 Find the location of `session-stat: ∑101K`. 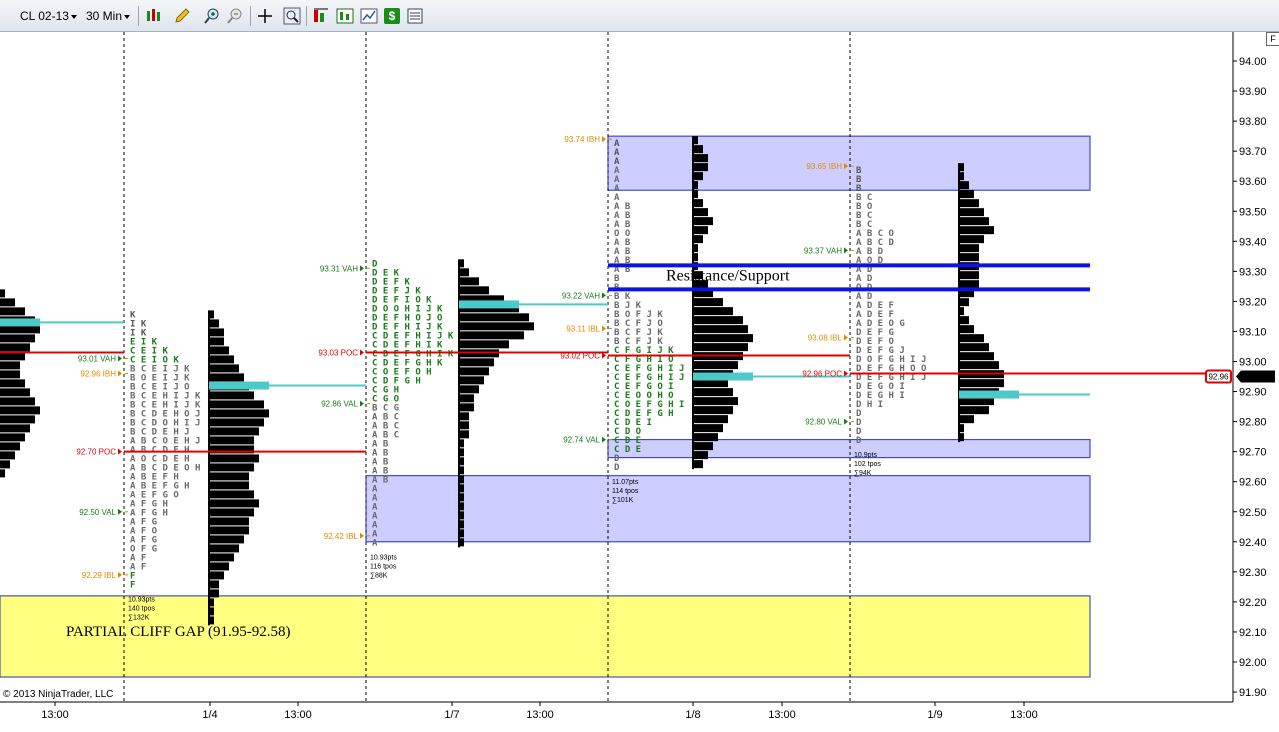

session-stat: ∑101K is located at coordinates (623, 500).